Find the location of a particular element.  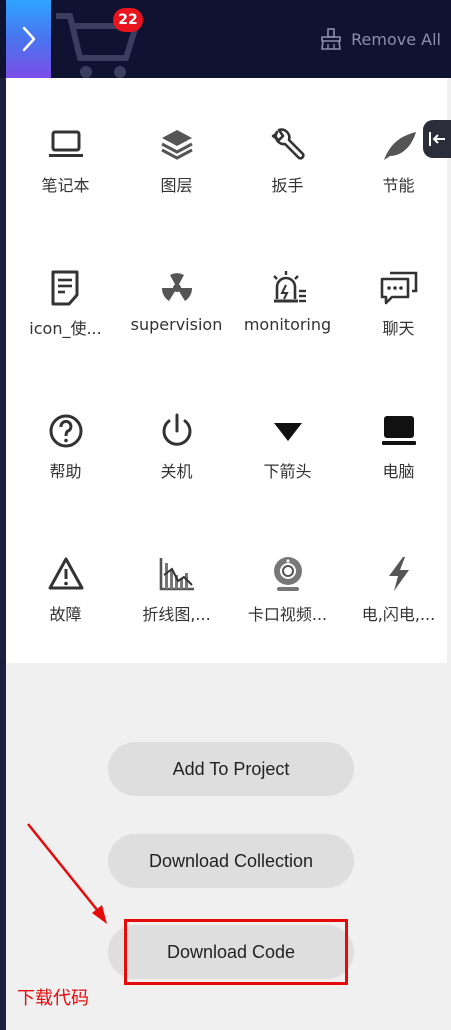

icon-item-label: 聊天 is located at coordinates (398, 328).